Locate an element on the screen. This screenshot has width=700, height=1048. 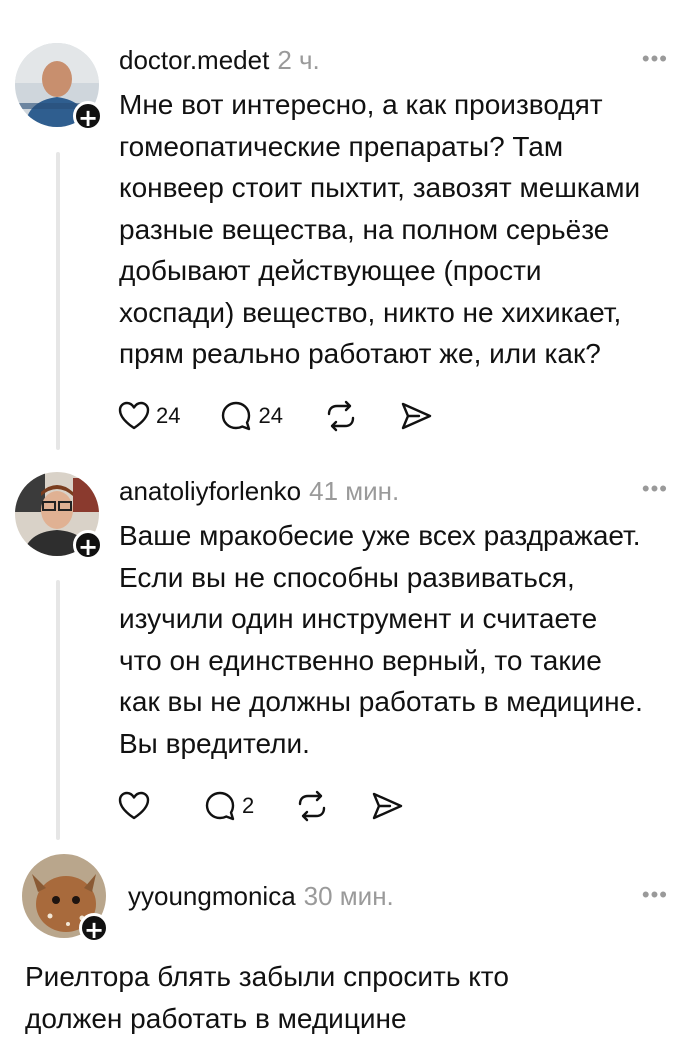
username-text: doctor.medet is located at coordinates (194, 60).